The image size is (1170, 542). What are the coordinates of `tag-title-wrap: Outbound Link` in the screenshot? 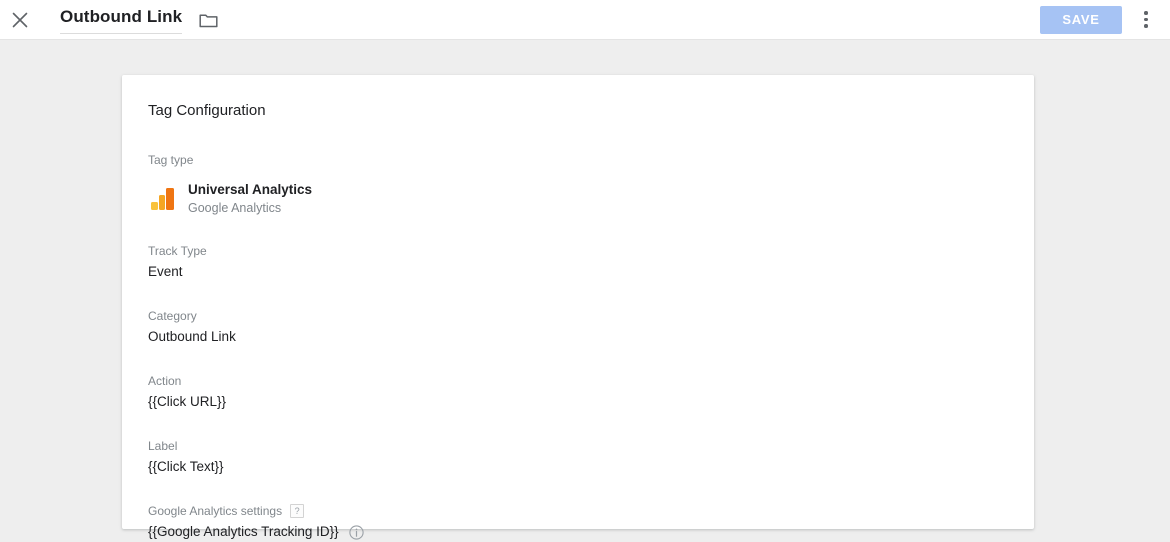 It's located at (143, 20).